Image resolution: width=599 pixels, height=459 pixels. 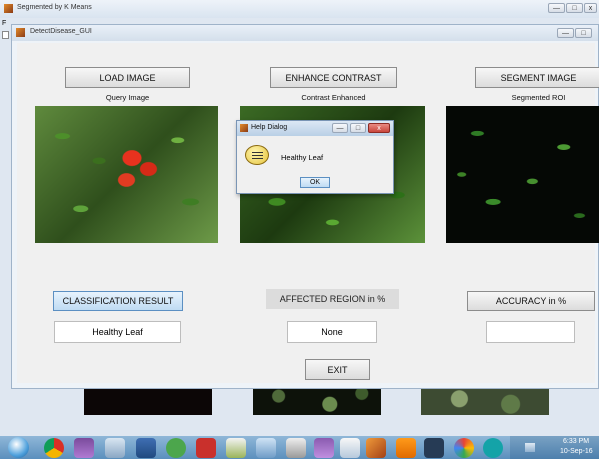 What do you see at coordinates (350, 448) in the screenshot?
I see `notes-icon` at bounding box center [350, 448].